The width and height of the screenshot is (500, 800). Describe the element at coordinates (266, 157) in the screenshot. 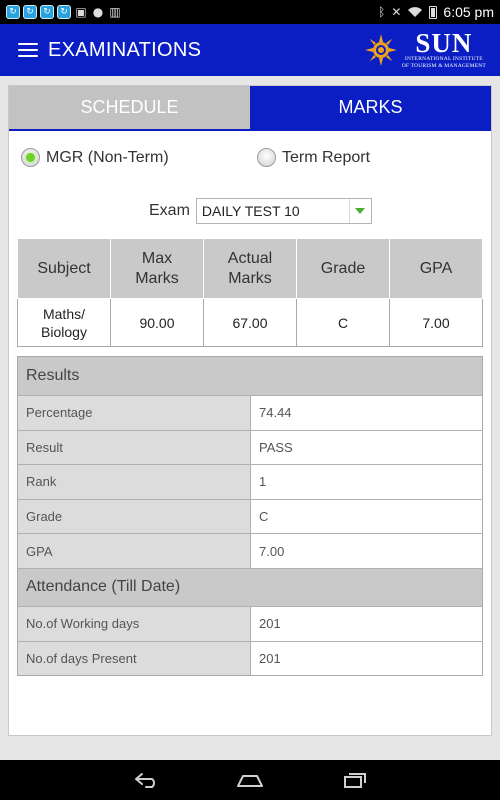

I see `radio-unselected-icon` at that location.